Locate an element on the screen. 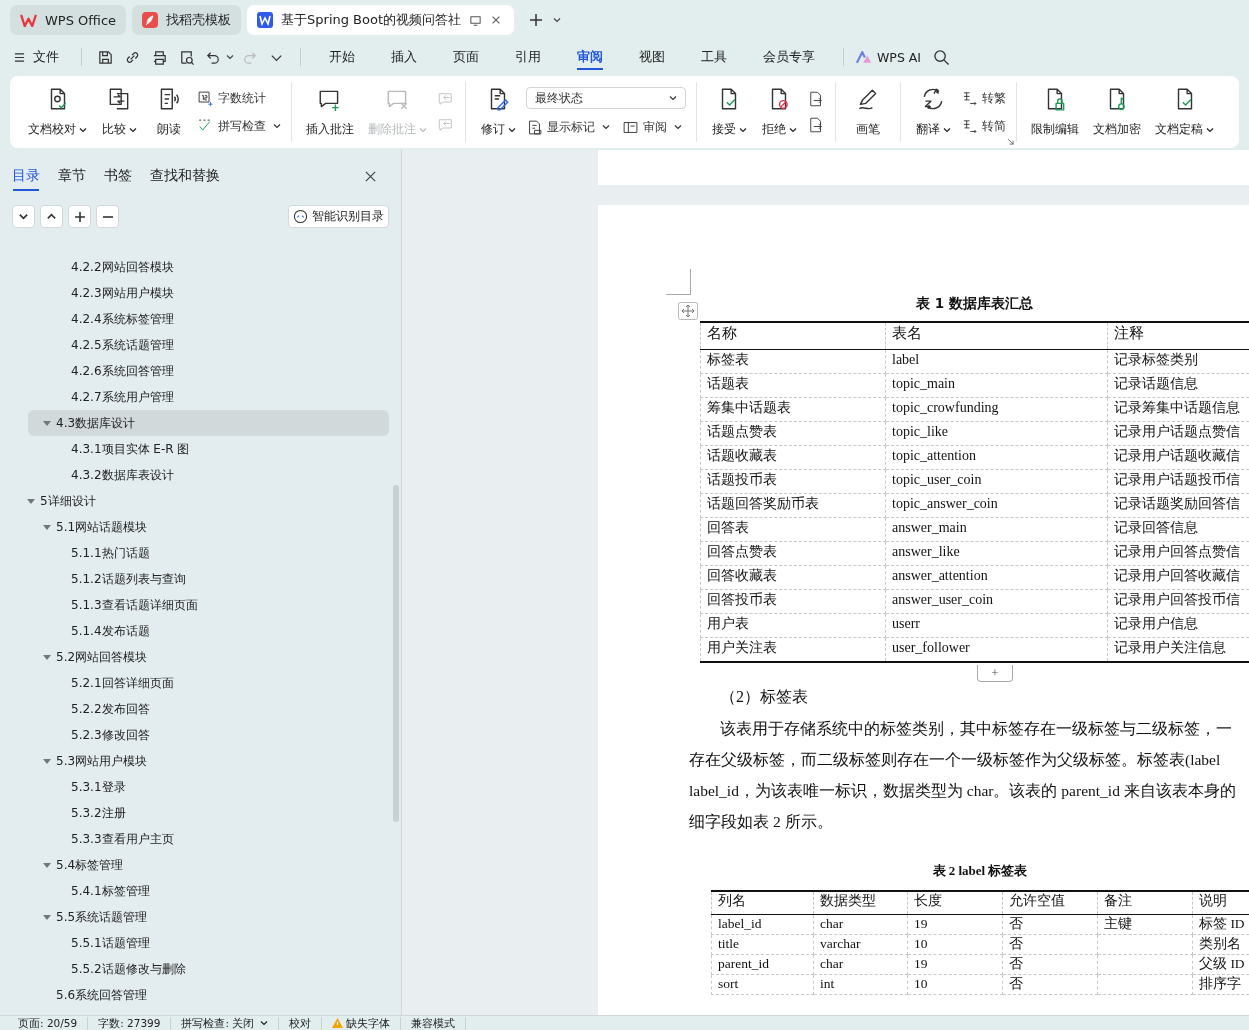  pane-tab: 书签 is located at coordinates (118, 176).